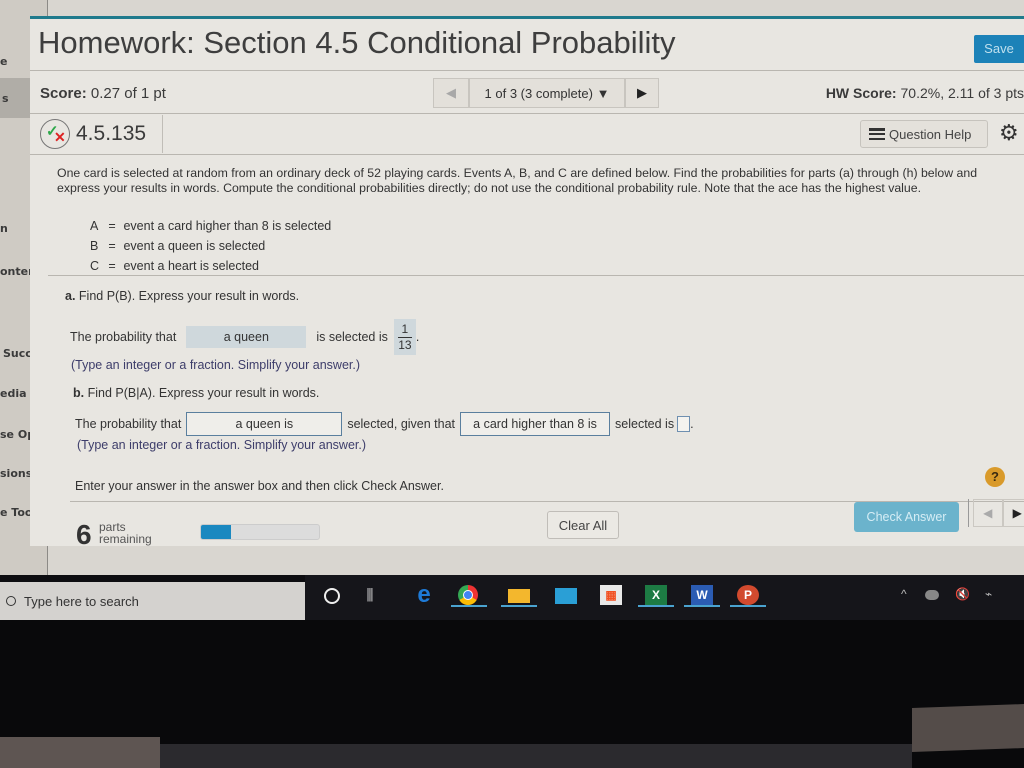 The height and width of the screenshot is (768, 1024). Describe the element at coordinates (603, 93) in the screenshot. I see `dropdown-arrow-icon: ▼` at that location.